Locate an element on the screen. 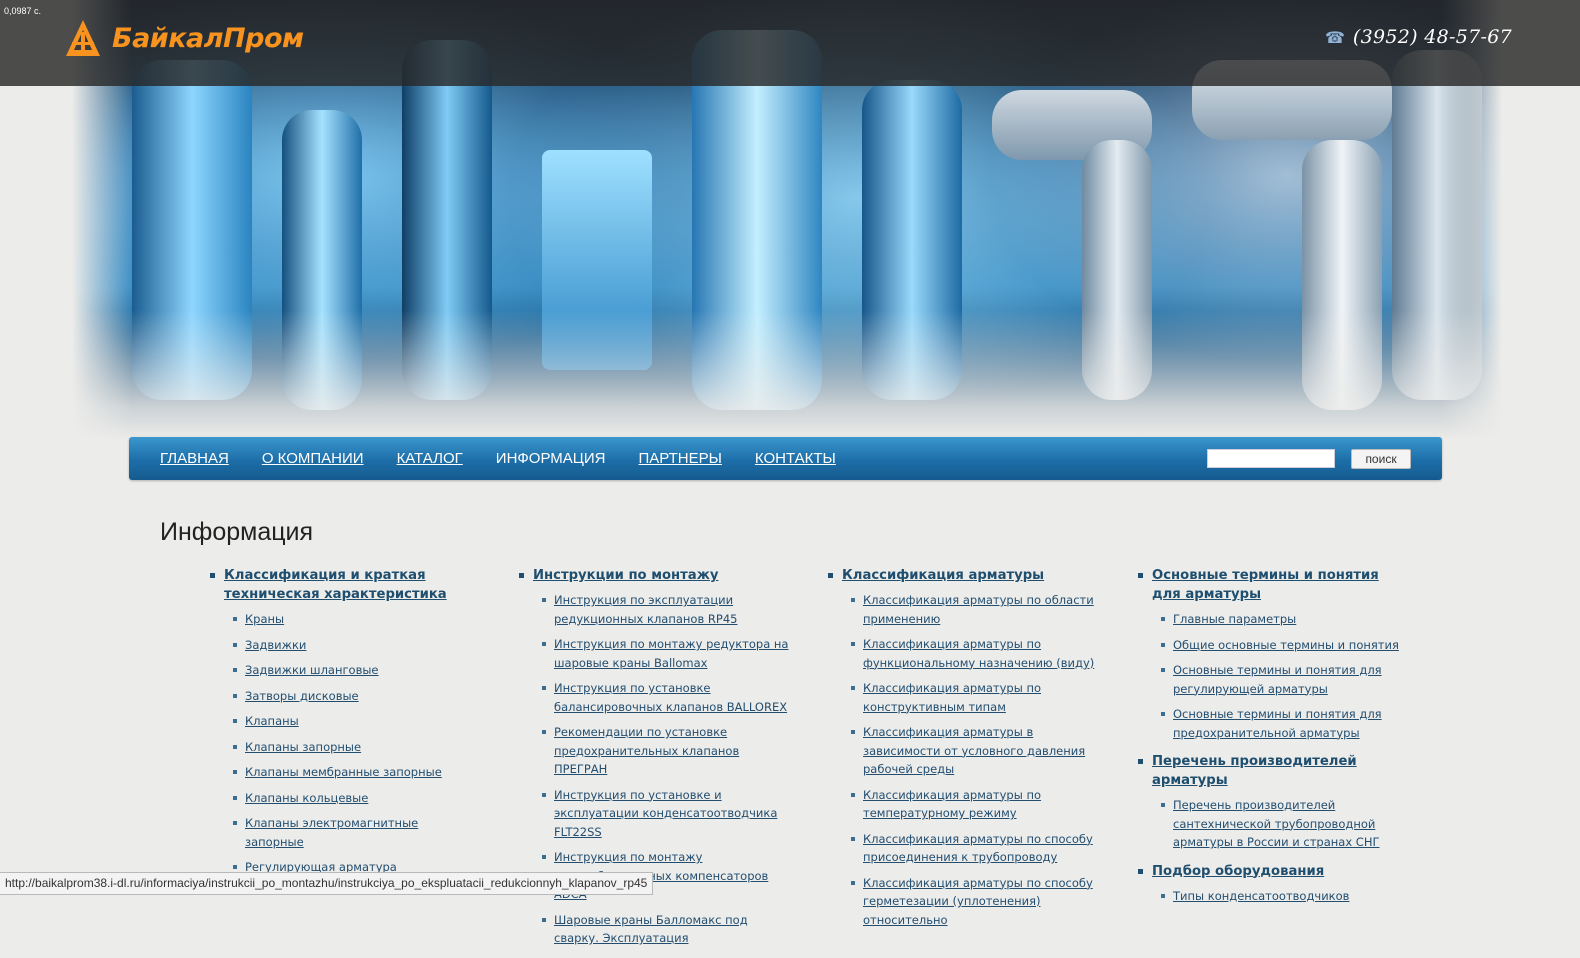 The width and height of the screenshot is (1580, 958). section-link: Инструкции по монтажу is located at coordinates (625, 575).